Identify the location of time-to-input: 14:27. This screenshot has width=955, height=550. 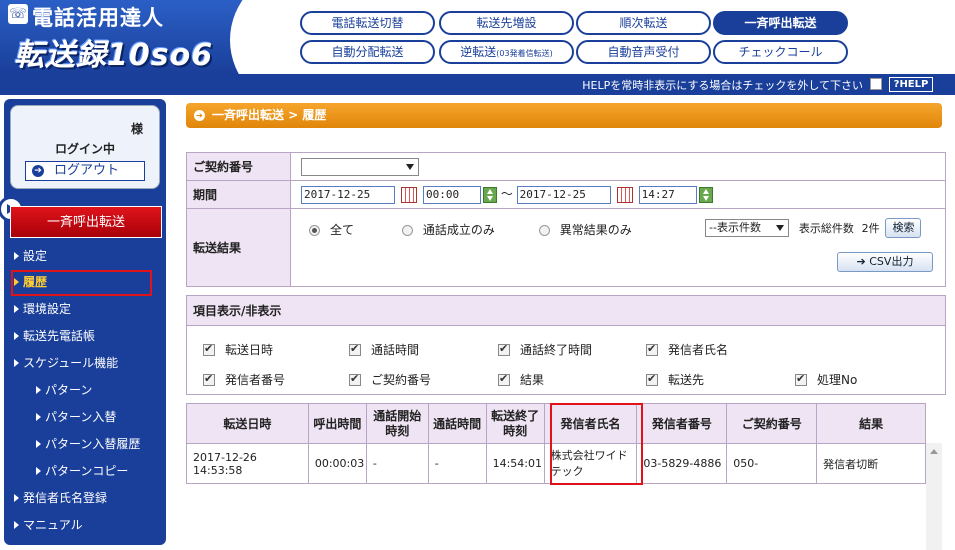
(667, 194).